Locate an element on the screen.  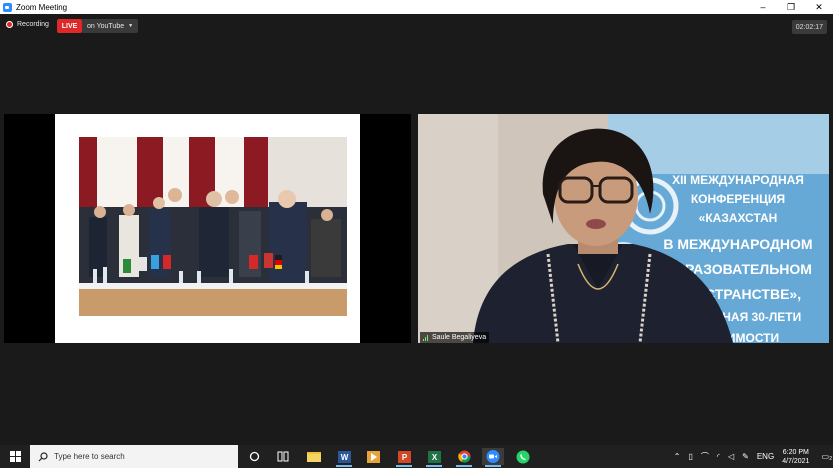
taskbar-word: W is located at coordinates (344, 457).